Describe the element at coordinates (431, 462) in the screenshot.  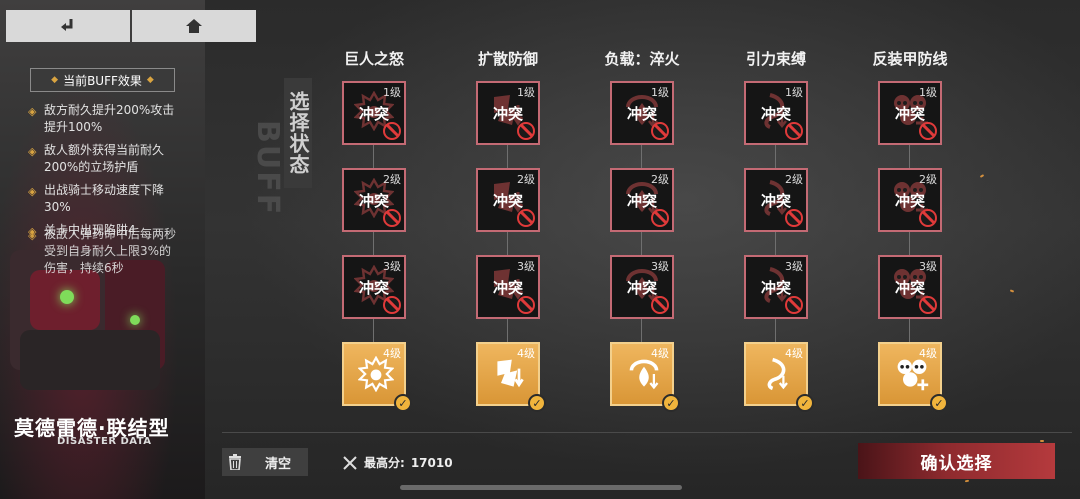
I see `score-value: 17010` at that location.